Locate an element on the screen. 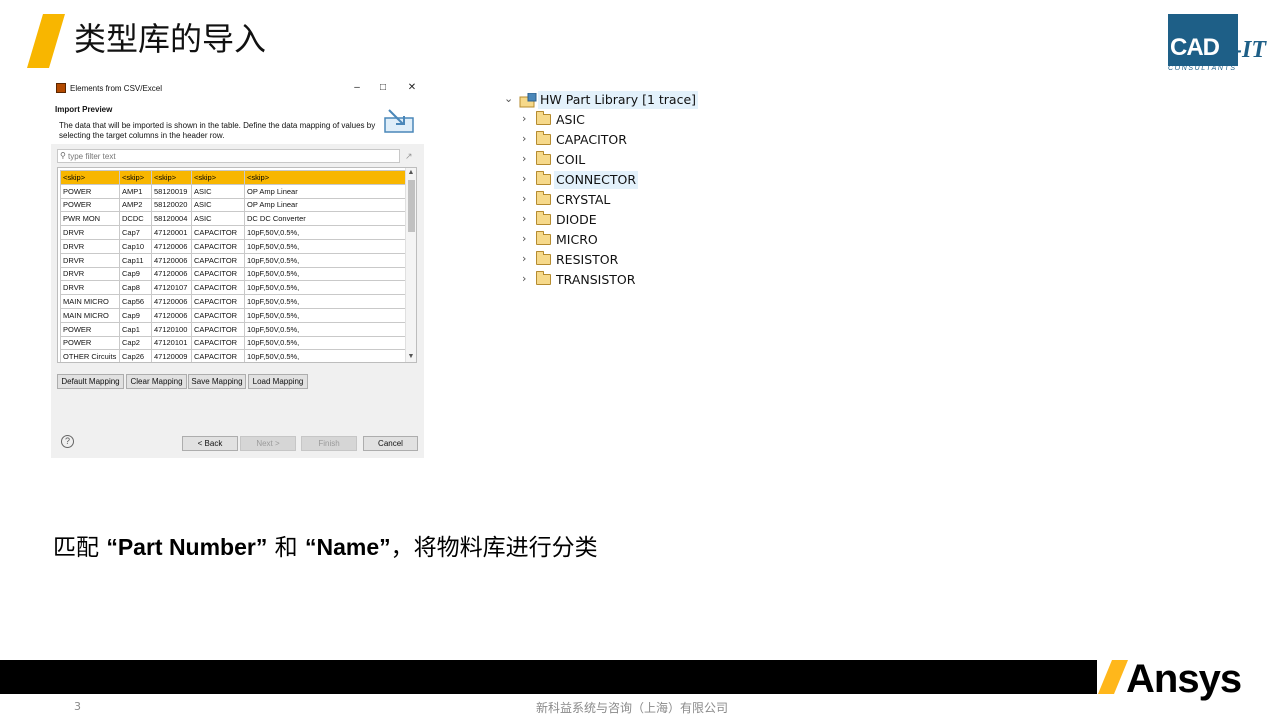  mapping-header-row: <skip> <skip> <skip> <skip> <skip> is located at coordinates (233, 177).